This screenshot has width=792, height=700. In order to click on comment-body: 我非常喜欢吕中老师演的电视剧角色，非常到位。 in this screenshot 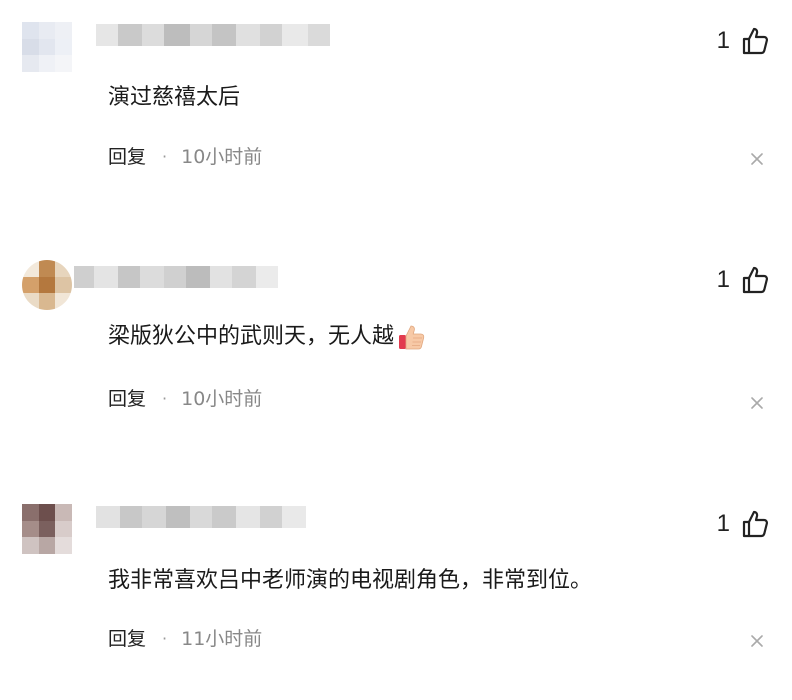, I will do `click(350, 580)`.